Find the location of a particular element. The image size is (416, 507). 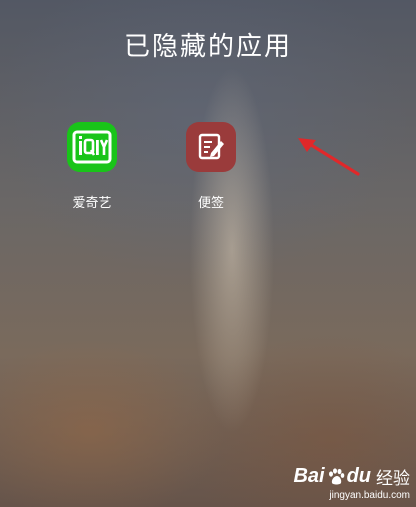

baidu-jingyan-watermark: Bai du 经验 jingyan.baidu.com is located at coordinates (350, 482).